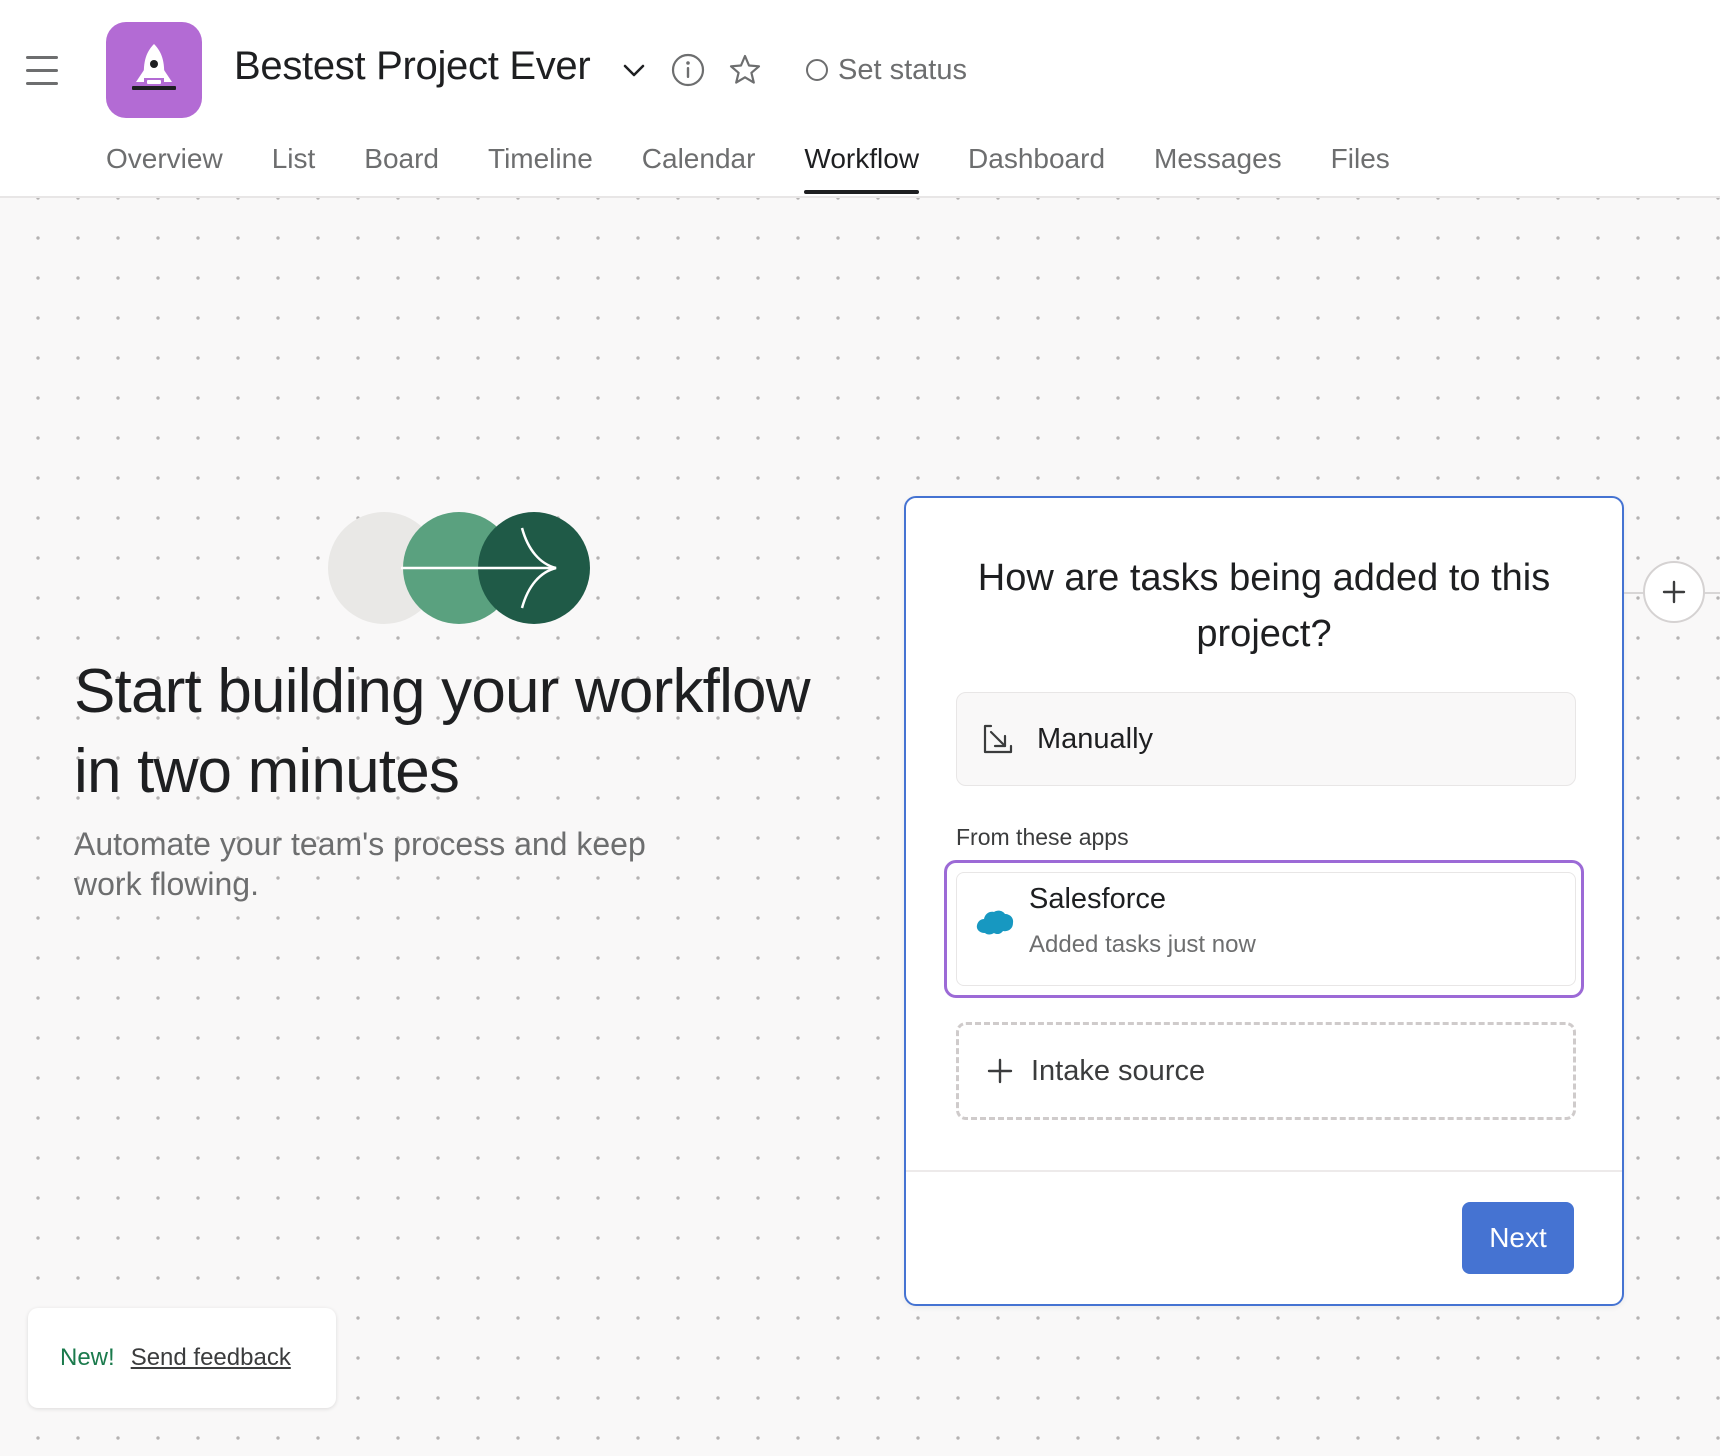 This screenshot has width=1720, height=1456. I want to click on project-app-icon, so click(154, 70).